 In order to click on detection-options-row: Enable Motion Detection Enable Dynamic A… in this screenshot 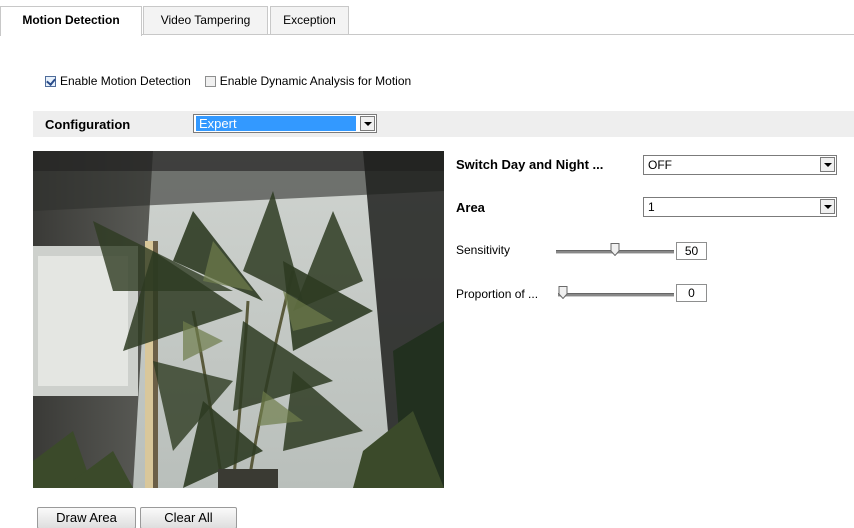, I will do `click(228, 81)`.